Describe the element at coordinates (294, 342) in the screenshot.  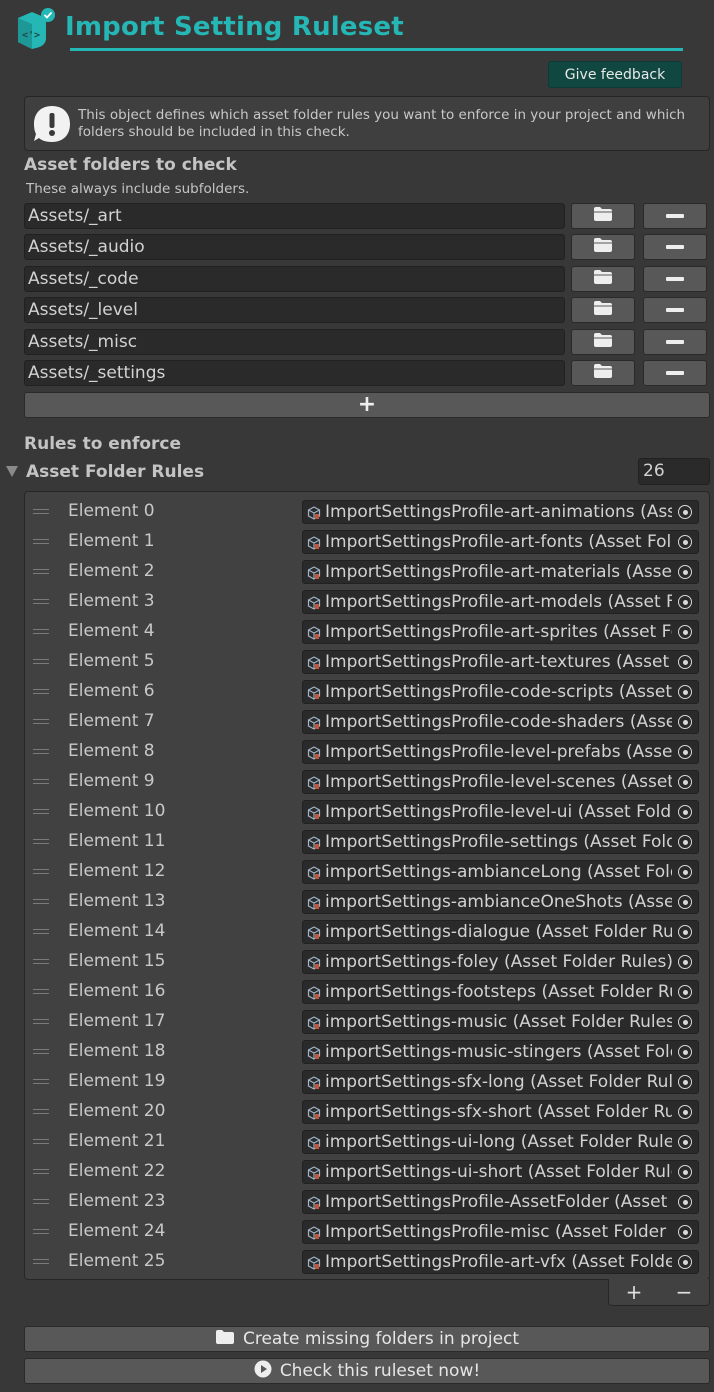
I see `folder-path-field: Assets/_misc` at that location.